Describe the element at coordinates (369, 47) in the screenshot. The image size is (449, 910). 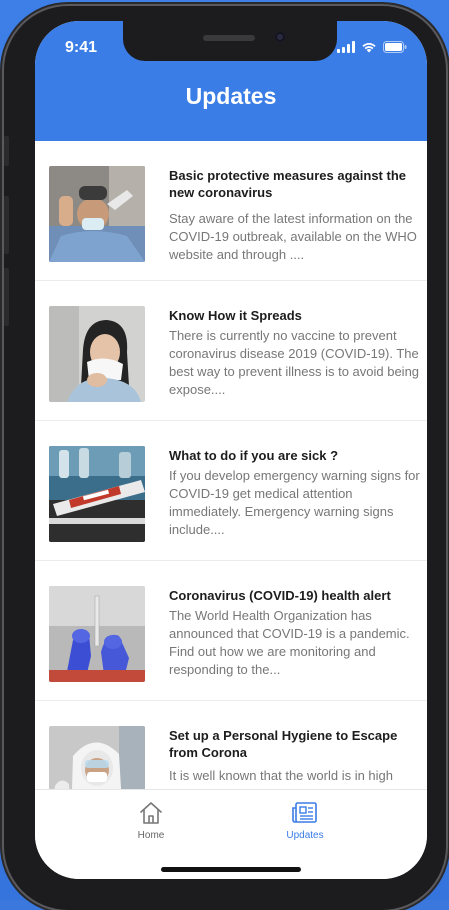
I see `wifi-icon` at that location.